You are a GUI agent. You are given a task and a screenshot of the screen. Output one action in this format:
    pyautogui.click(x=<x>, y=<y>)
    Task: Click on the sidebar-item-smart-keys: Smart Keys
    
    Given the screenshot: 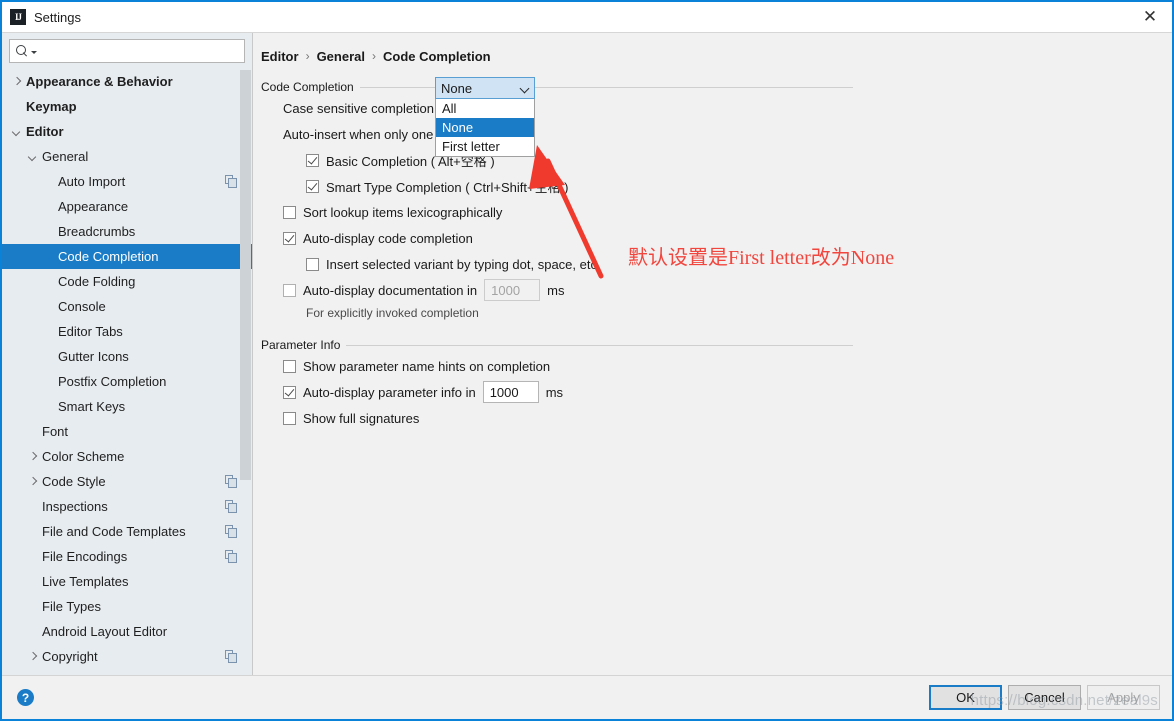 What is the action you would take?
    pyautogui.click(x=127, y=406)
    